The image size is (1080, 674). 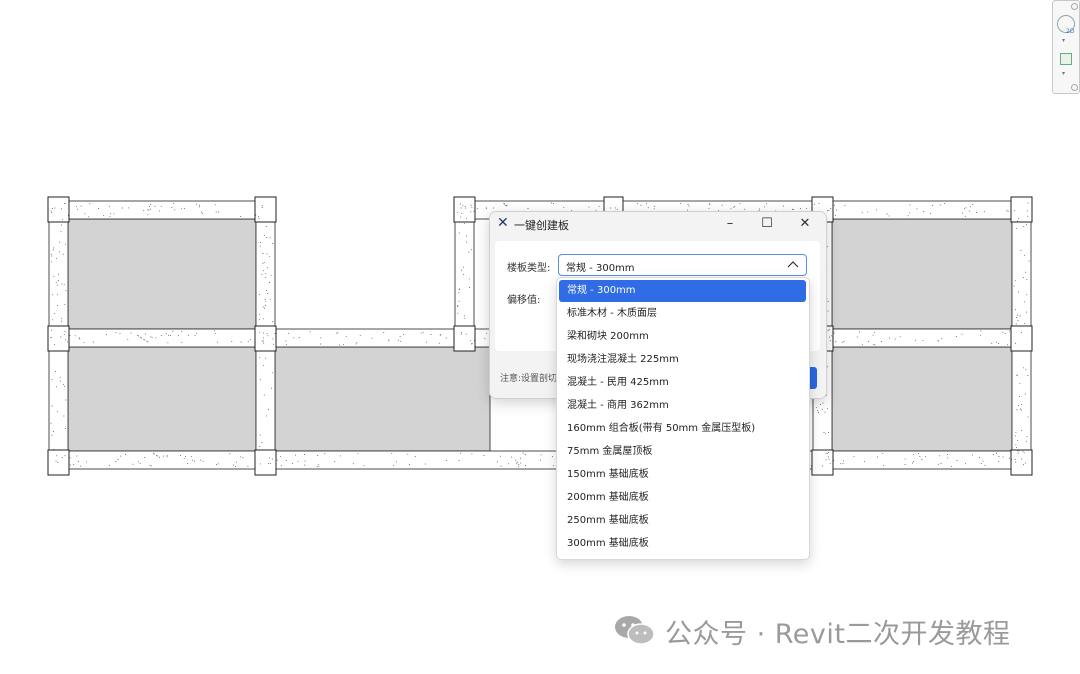 I want to click on view-2d-label: 2D, so click(x=1070, y=31).